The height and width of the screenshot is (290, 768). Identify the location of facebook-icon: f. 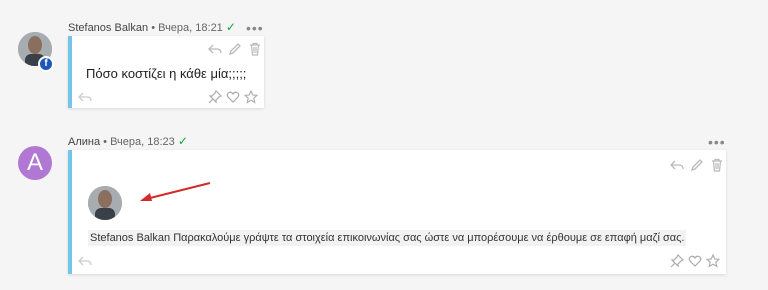
(46, 64).